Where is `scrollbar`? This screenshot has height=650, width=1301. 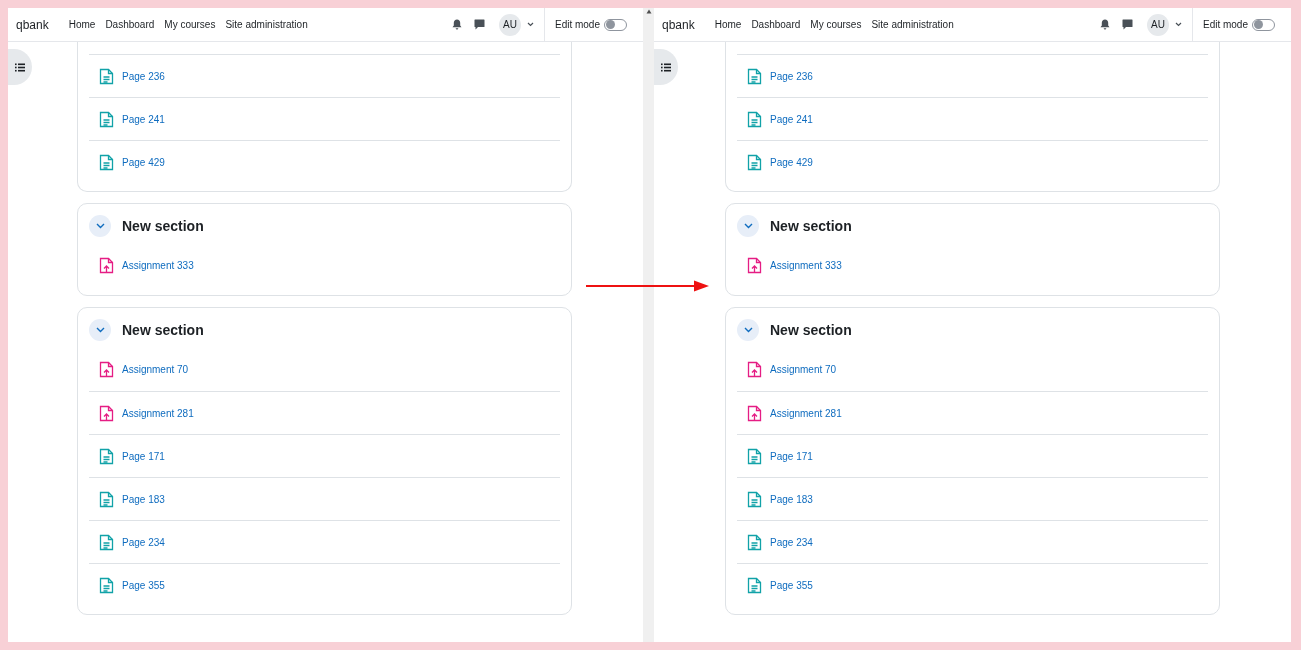
scrollbar is located at coordinates (648, 325).